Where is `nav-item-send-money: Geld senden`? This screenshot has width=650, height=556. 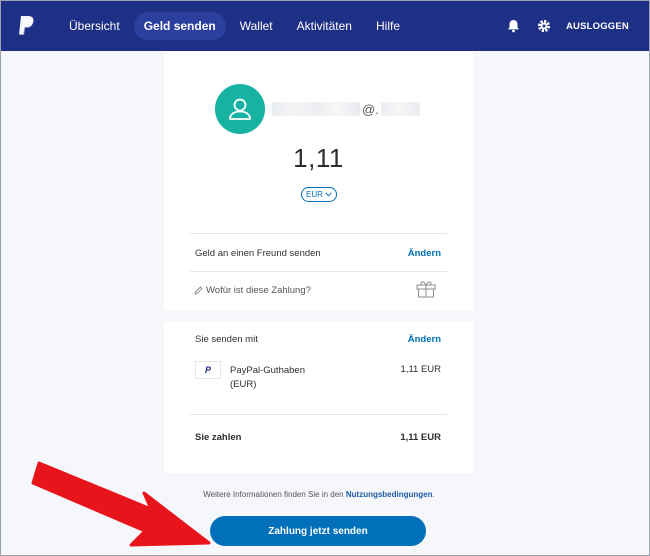 nav-item-send-money: Geld senden is located at coordinates (179, 26).